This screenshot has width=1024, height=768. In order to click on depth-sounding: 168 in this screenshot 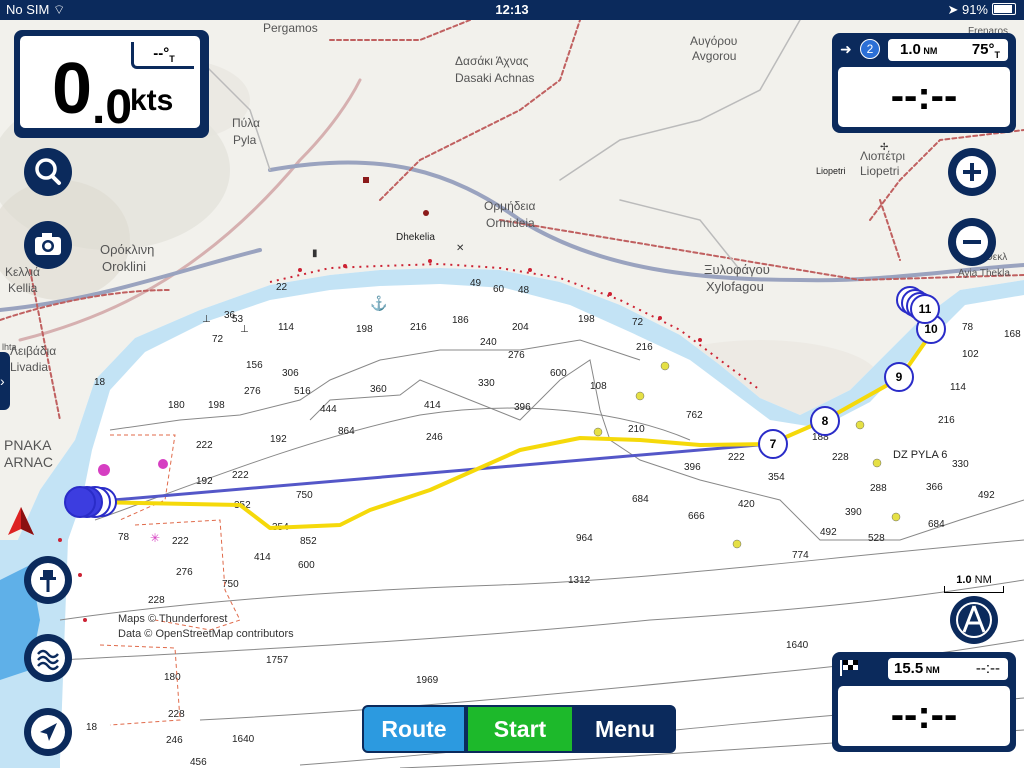, I will do `click(1012, 334)`.